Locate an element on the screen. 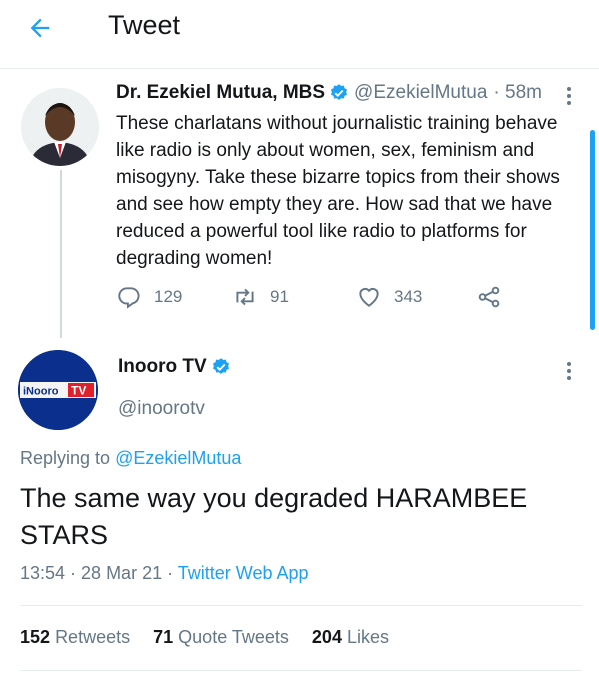 The width and height of the screenshot is (599, 685). author-handle: @EzekielMutua is located at coordinates (420, 93).